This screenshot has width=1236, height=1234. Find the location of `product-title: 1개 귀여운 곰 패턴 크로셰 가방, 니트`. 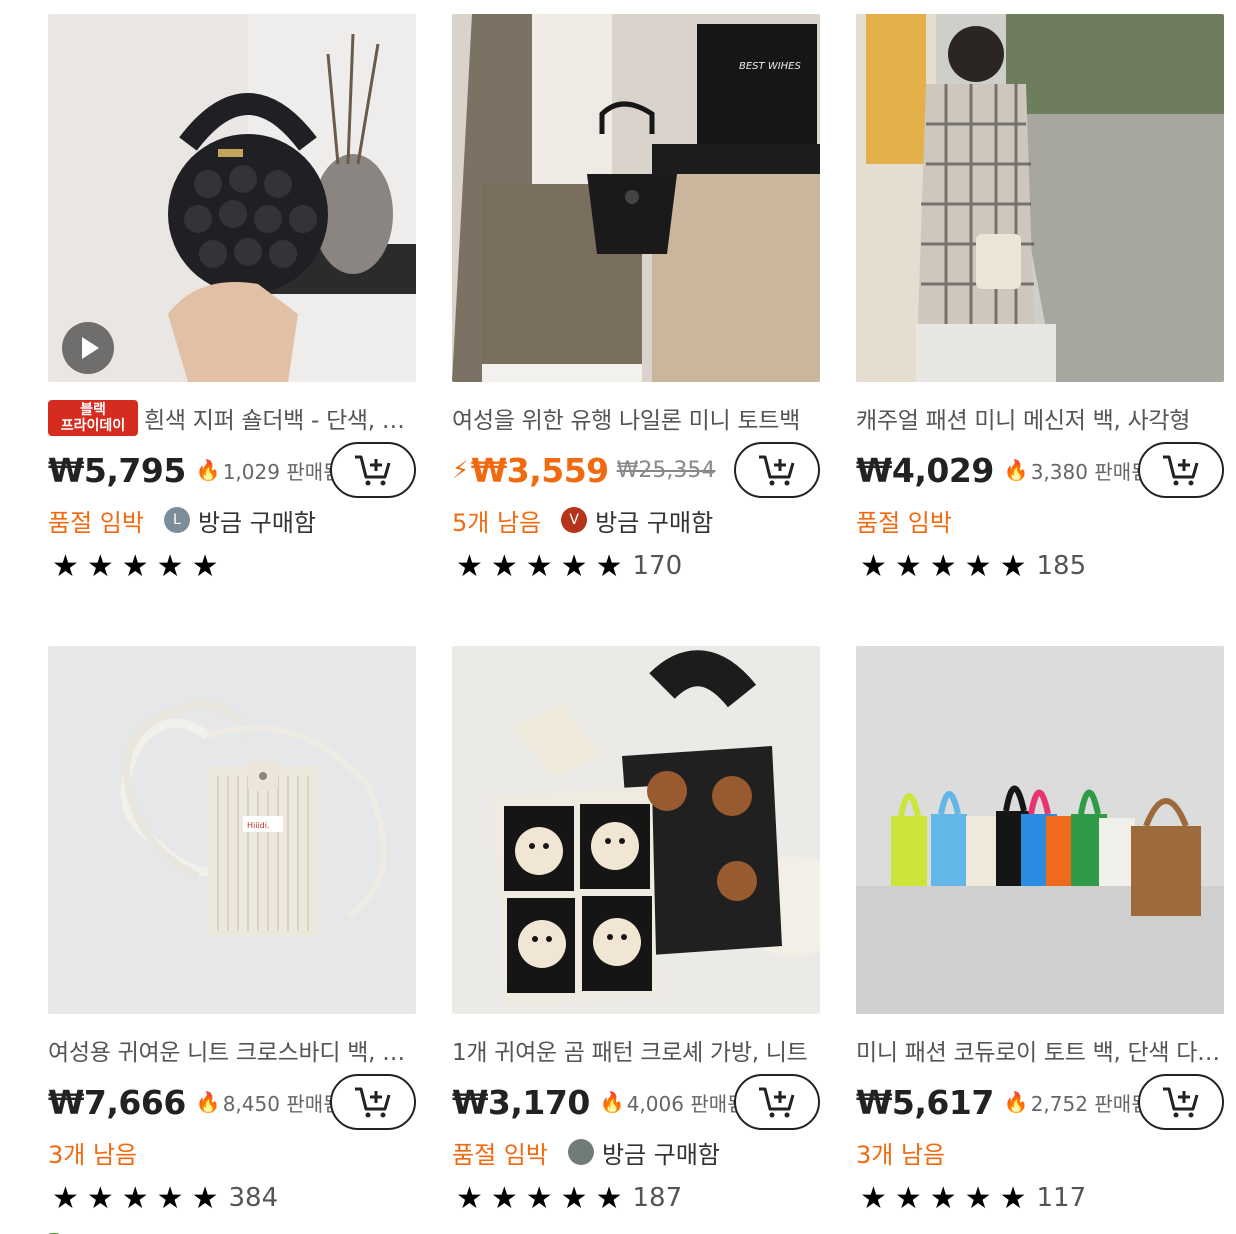

product-title: 1개 귀여운 곰 패턴 크로셰 가방, 니트 is located at coordinates (636, 1050).